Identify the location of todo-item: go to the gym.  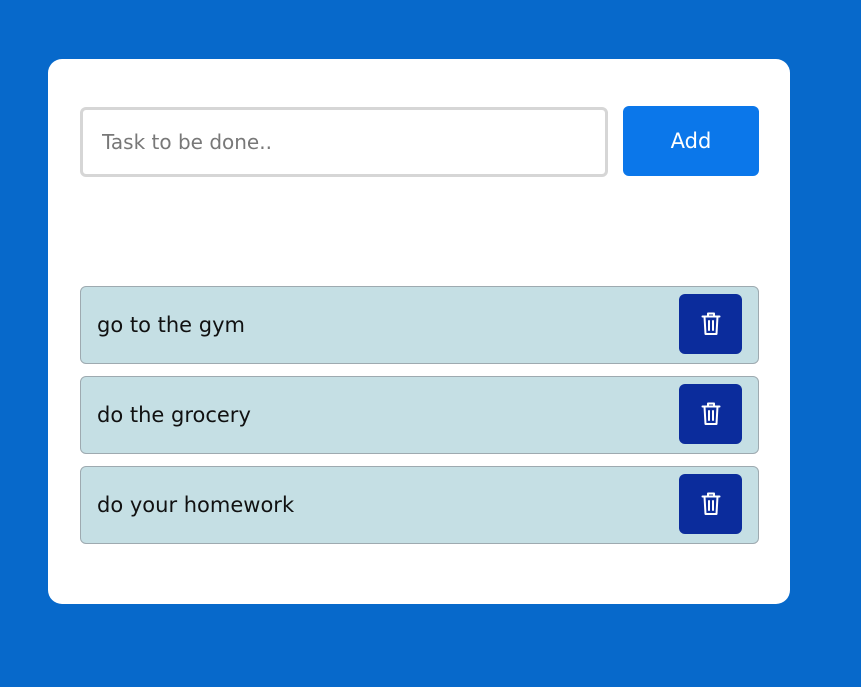
(419, 325).